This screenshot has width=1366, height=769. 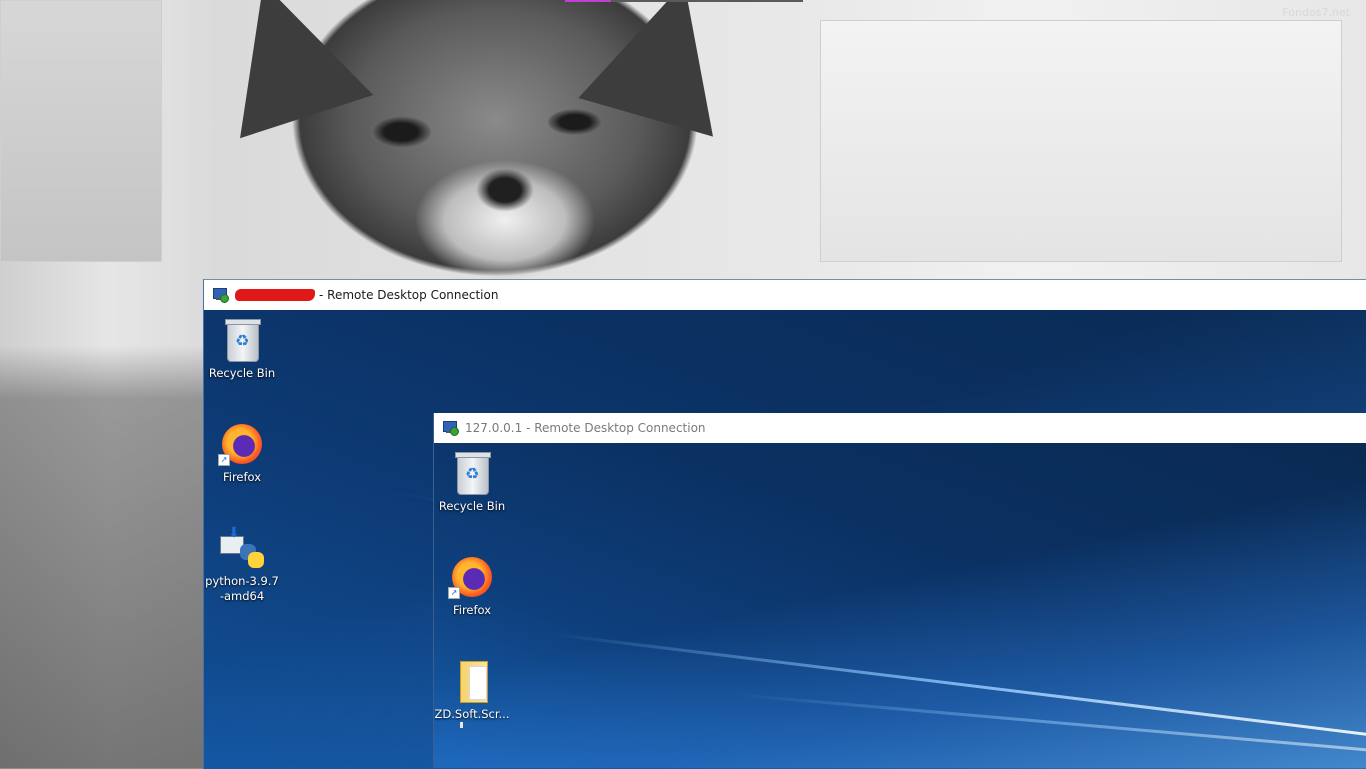 I want to click on wallpaper-light-beam, so click(x=959, y=684).